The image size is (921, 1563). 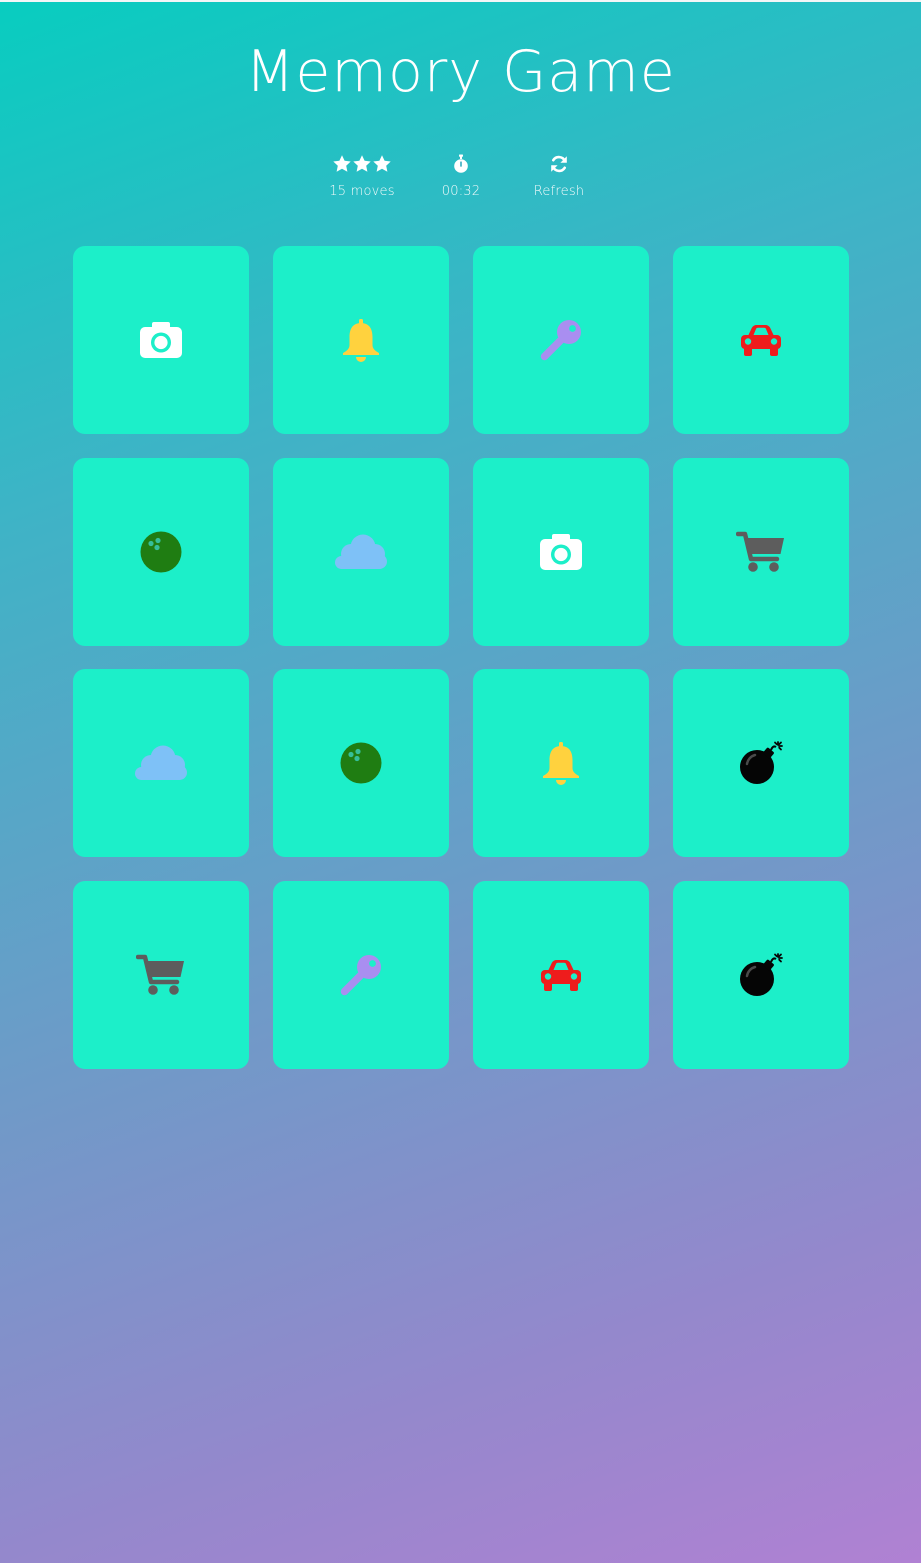 I want to click on stopwatch-icon, so click(x=461, y=163).